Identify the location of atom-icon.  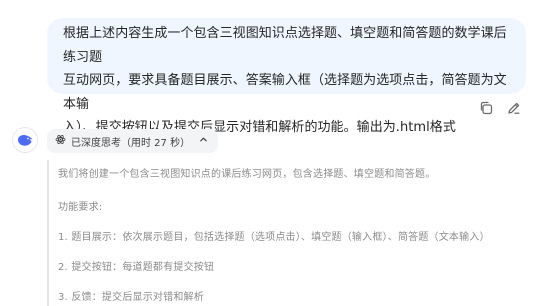
(60, 141).